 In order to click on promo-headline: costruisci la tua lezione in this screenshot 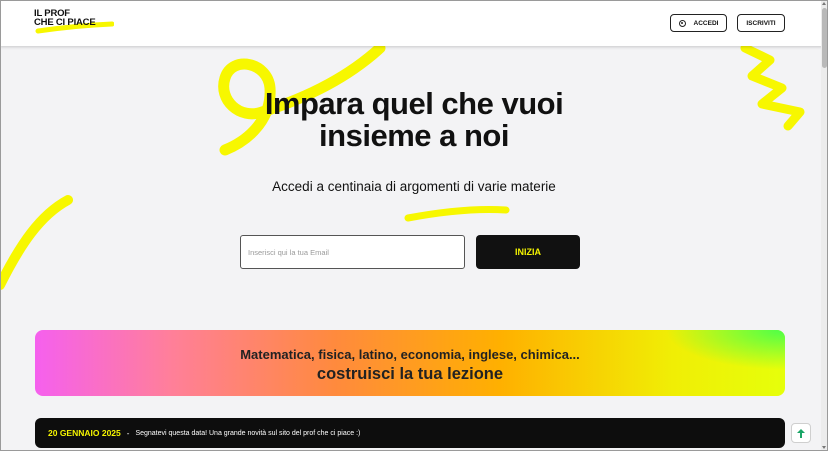, I will do `click(410, 374)`.